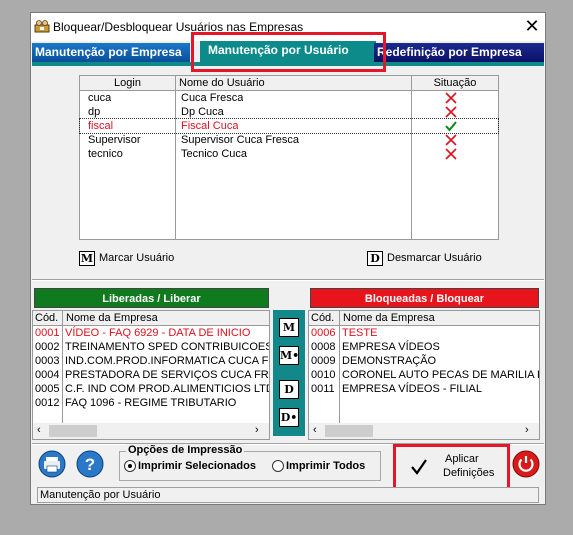  Describe the element at coordinates (360, 333) in the screenshot. I see `company-name: TESTE` at that location.